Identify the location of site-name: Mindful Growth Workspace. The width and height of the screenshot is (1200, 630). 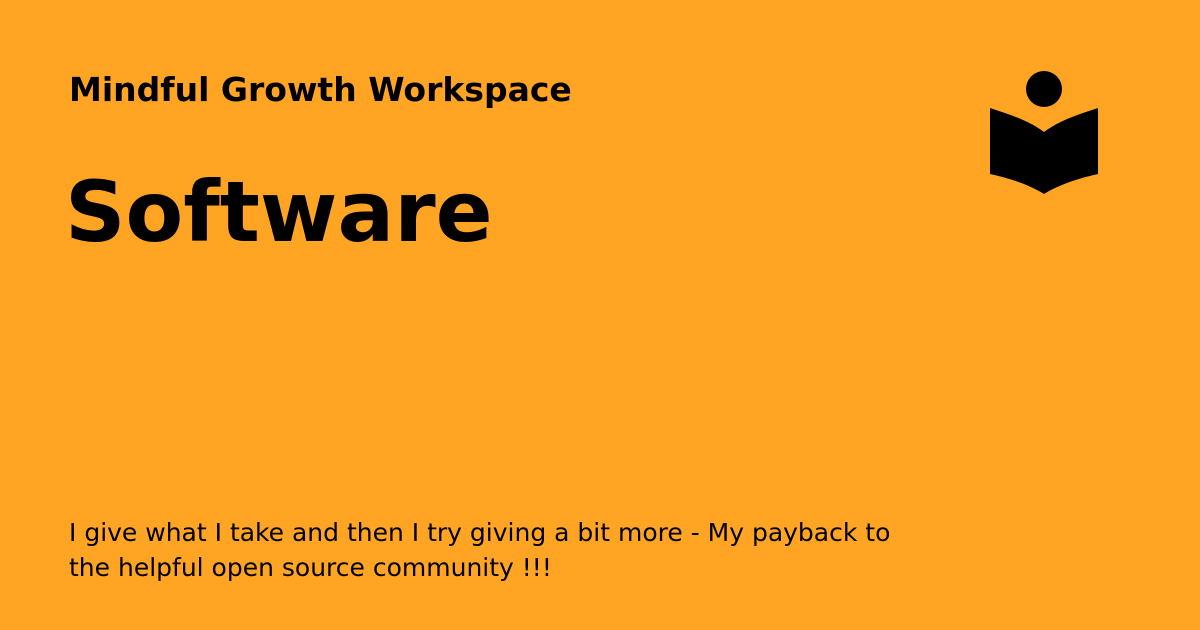
(320, 89).